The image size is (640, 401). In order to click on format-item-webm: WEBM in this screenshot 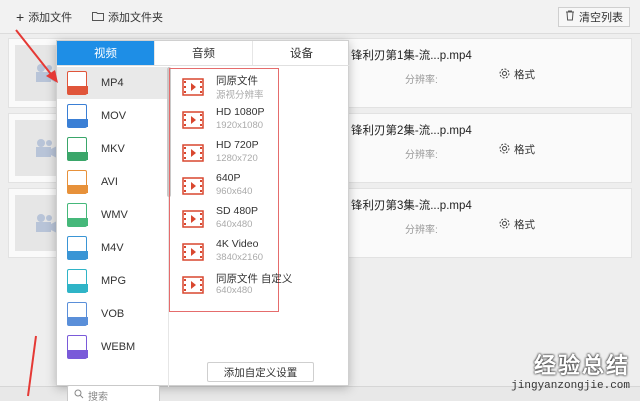, I will do `click(112, 347)`.